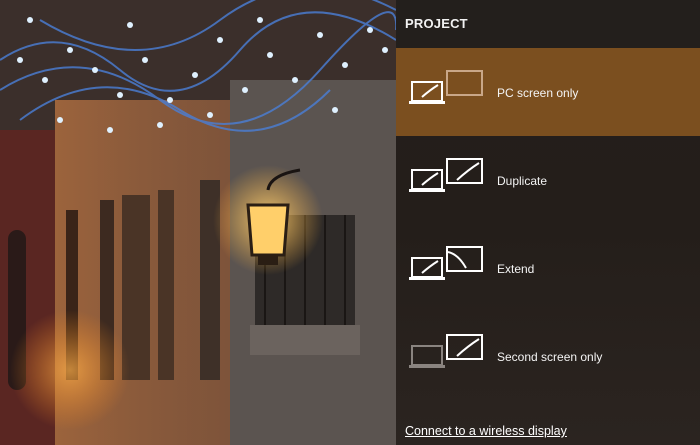 The height and width of the screenshot is (445, 700). Describe the element at coordinates (448, 354) in the screenshot. I see `second-screen-only-icon` at that location.